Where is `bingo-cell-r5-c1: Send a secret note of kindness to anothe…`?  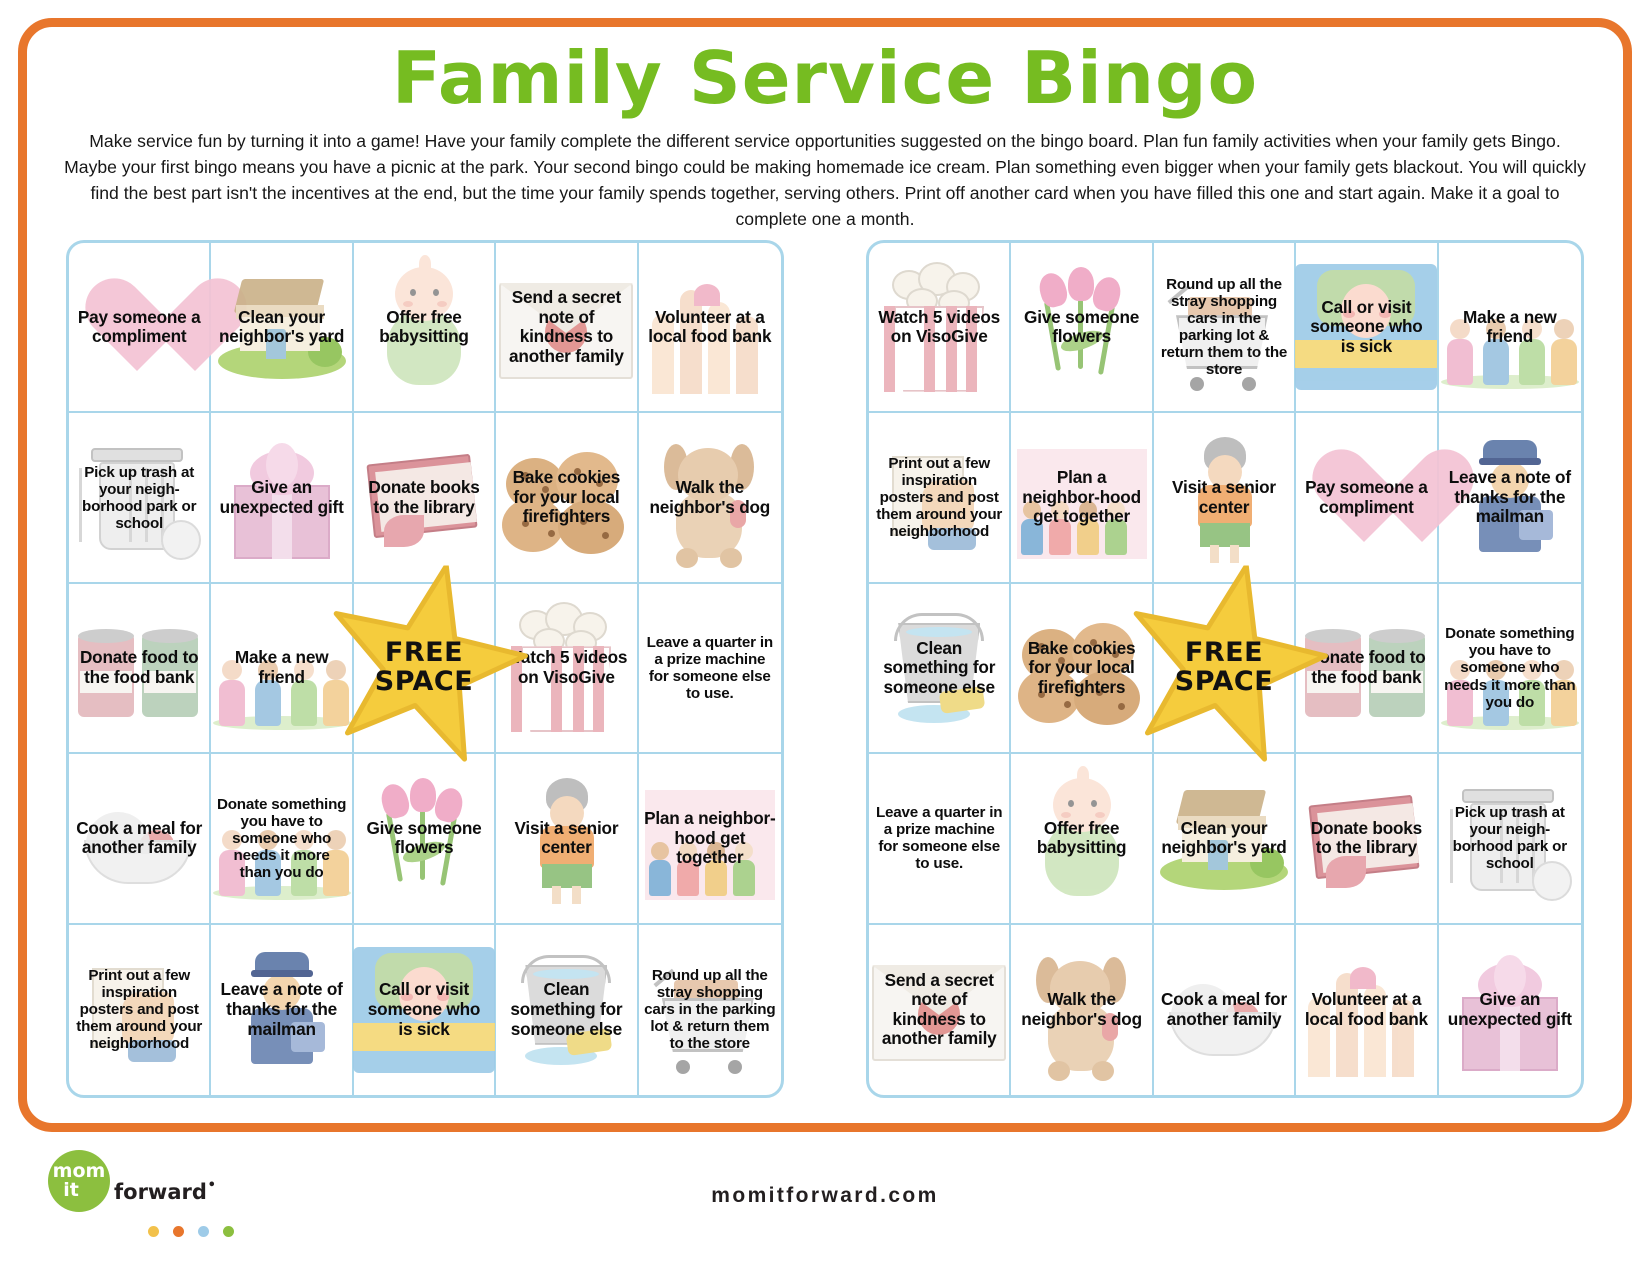 bingo-cell-r5-c1: Send a secret note of kindness to anothe… is located at coordinates (940, 1009).